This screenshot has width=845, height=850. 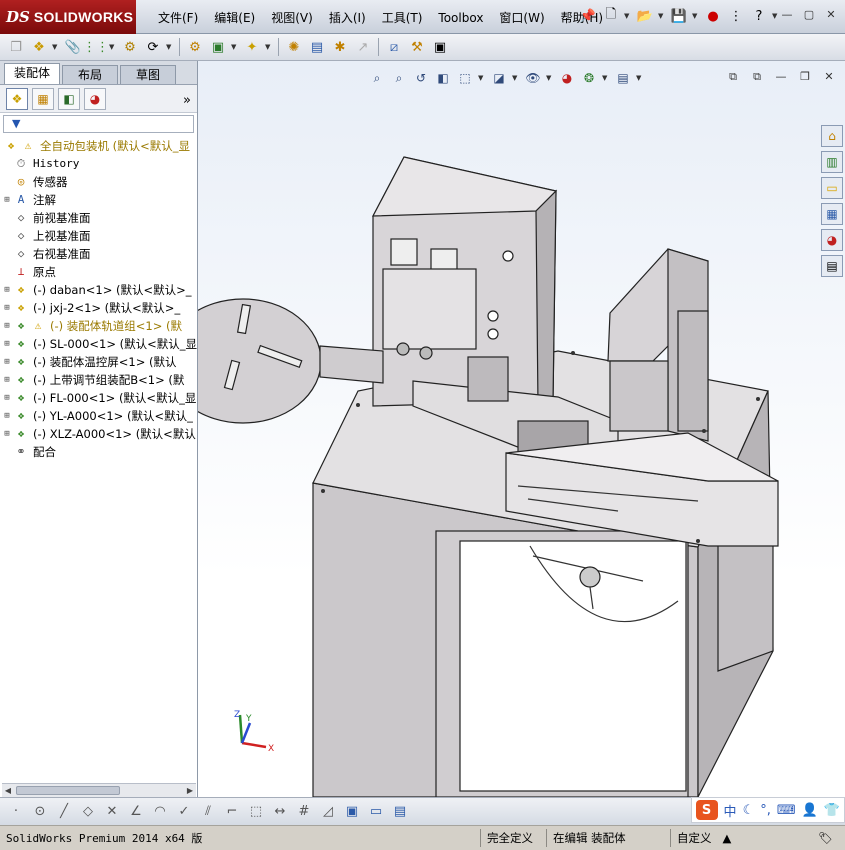 What do you see at coordinates (99, 362) in the screenshot?
I see `tree-node: ⊞ ❖ (-) 装配体温控屏<1> (默认` at bounding box center [99, 362].